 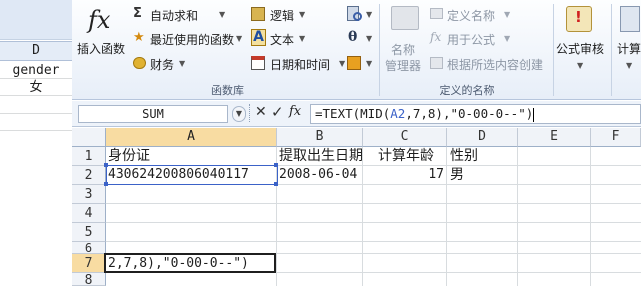 I want to click on autosum-button: Σ 自动求和 ▼, so click(x=183, y=15).